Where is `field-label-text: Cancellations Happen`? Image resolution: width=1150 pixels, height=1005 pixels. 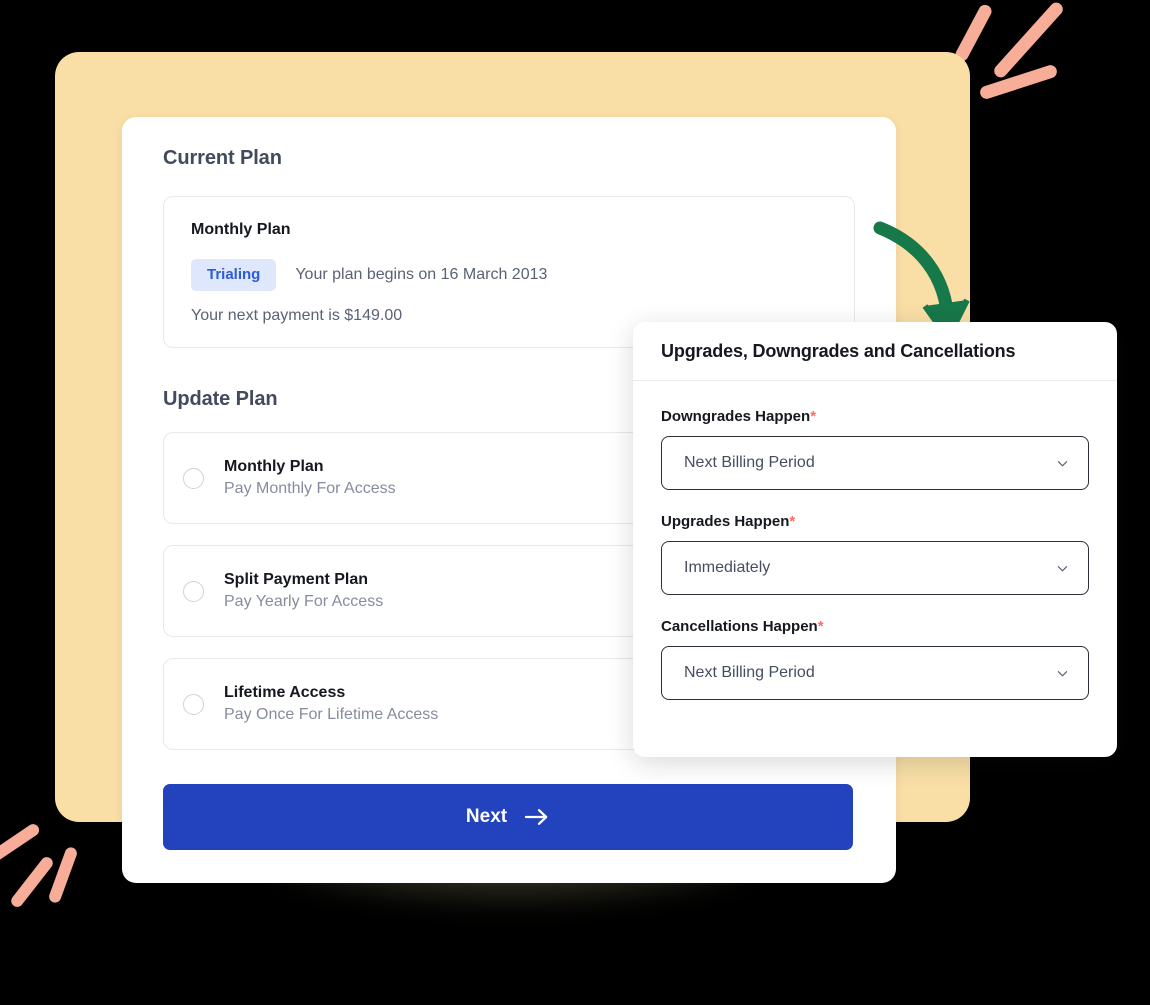
field-label-text: Cancellations Happen is located at coordinates (739, 626).